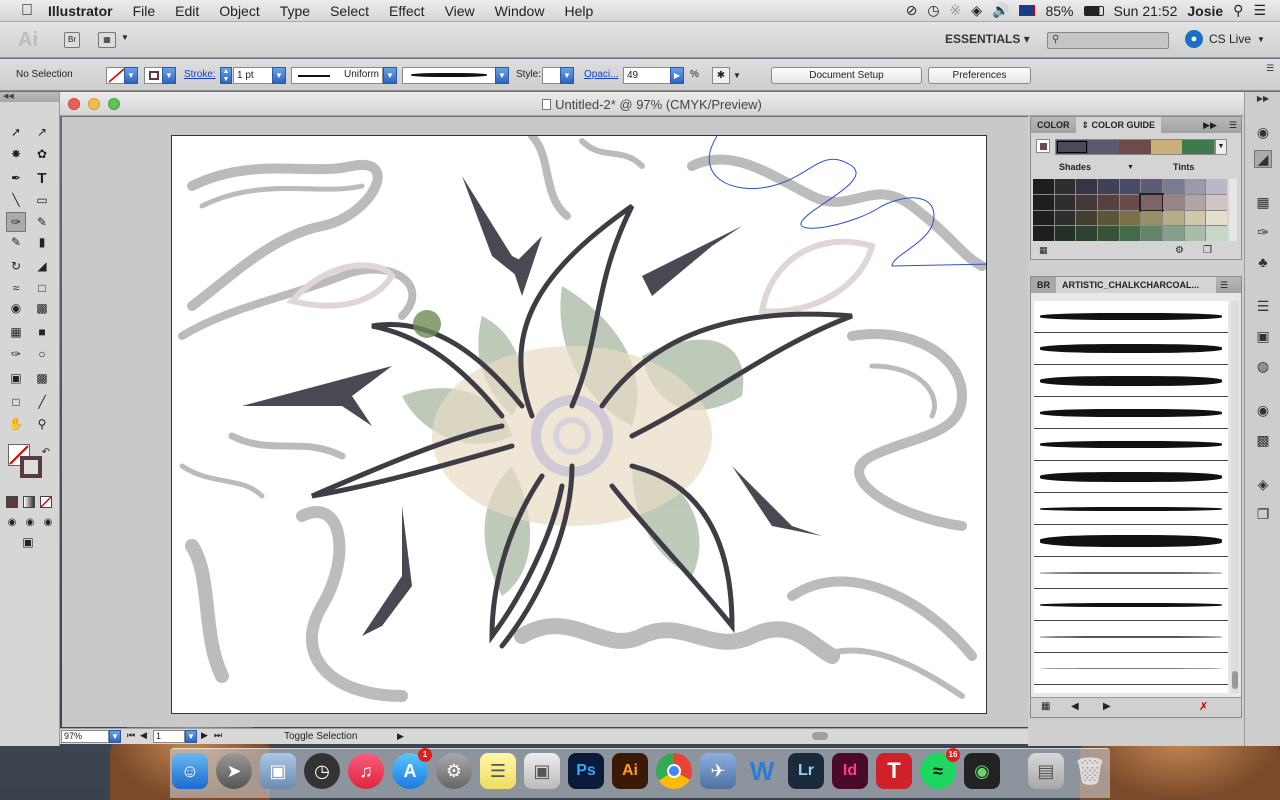 The height and width of the screenshot is (800, 1280). What do you see at coordinates (349, 11) in the screenshot?
I see `menu-select: Select` at bounding box center [349, 11].